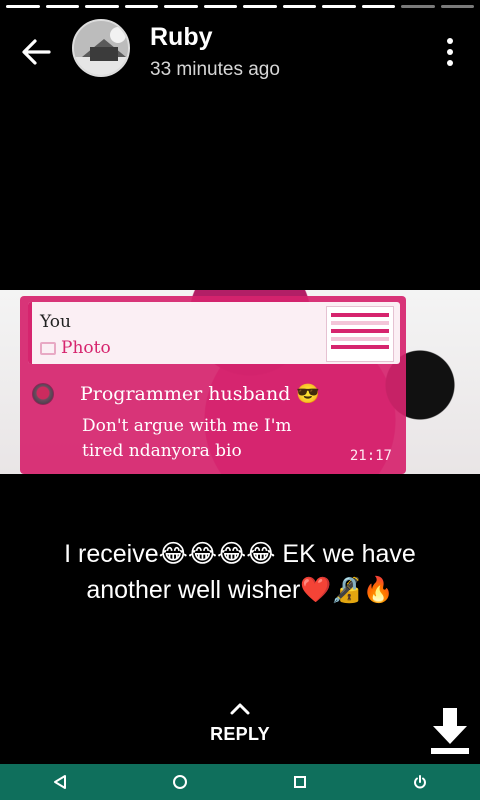 Image resolution: width=480 pixels, height=800 pixels. What do you see at coordinates (48, 348) in the screenshot?
I see `photo-icon` at bounding box center [48, 348].